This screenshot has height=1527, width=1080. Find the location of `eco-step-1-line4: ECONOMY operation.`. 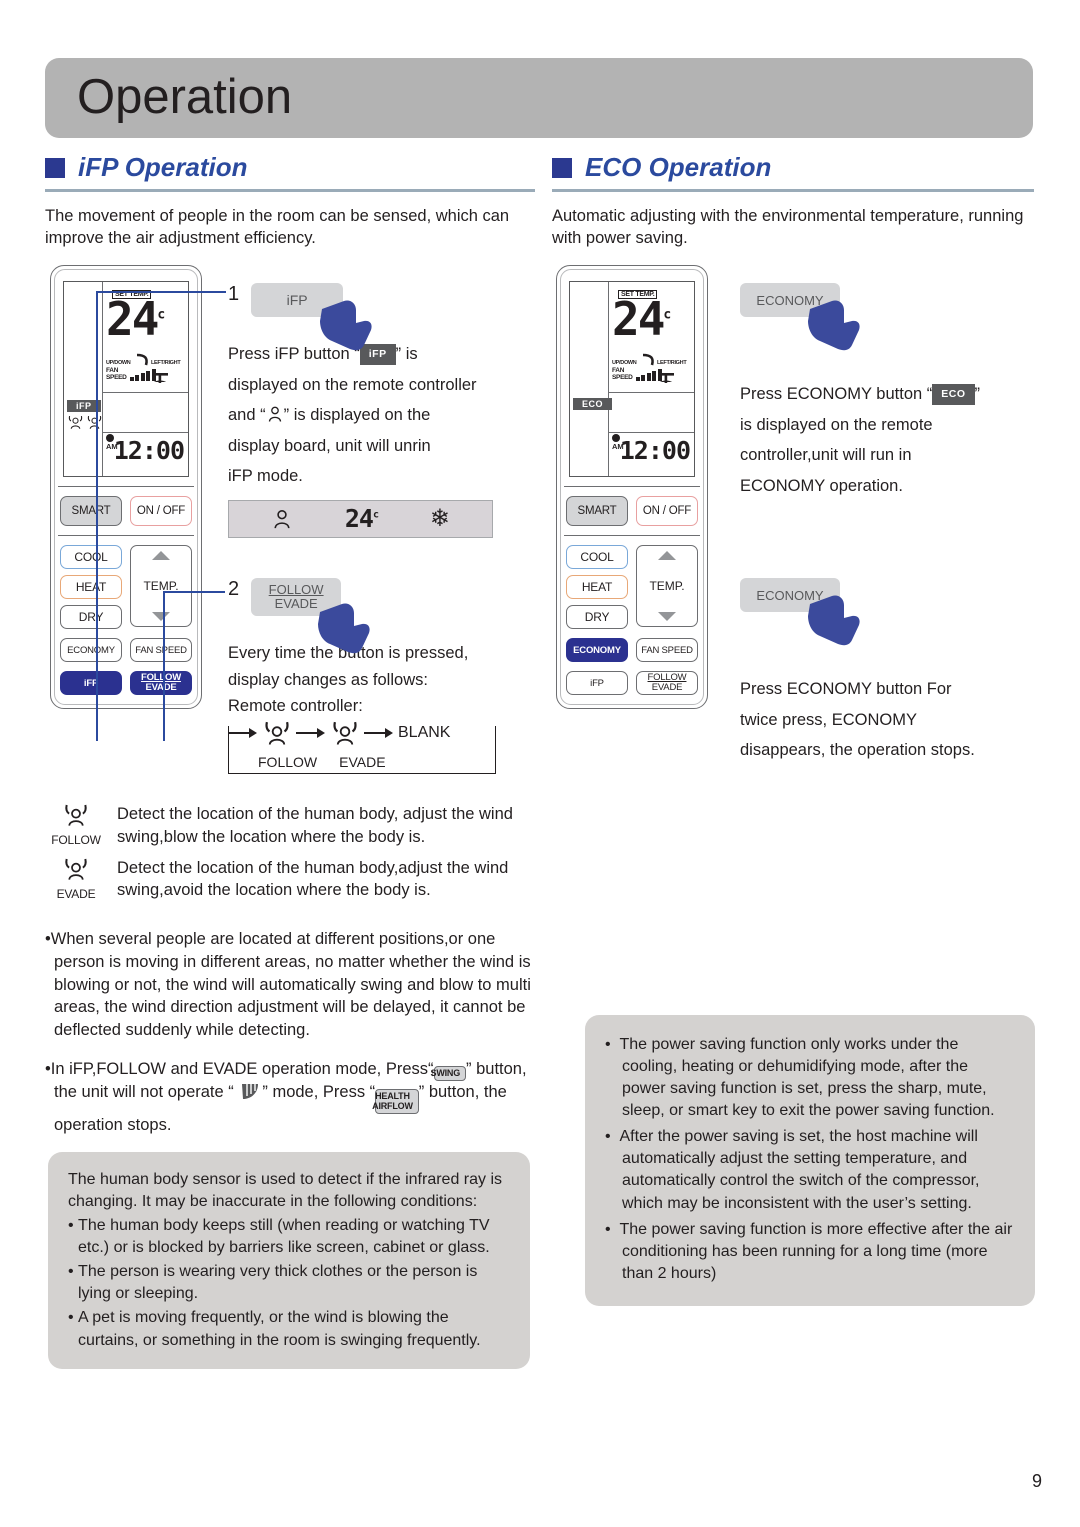

eco-step-1-line4: ECONOMY operation. is located at coordinates (821, 485).